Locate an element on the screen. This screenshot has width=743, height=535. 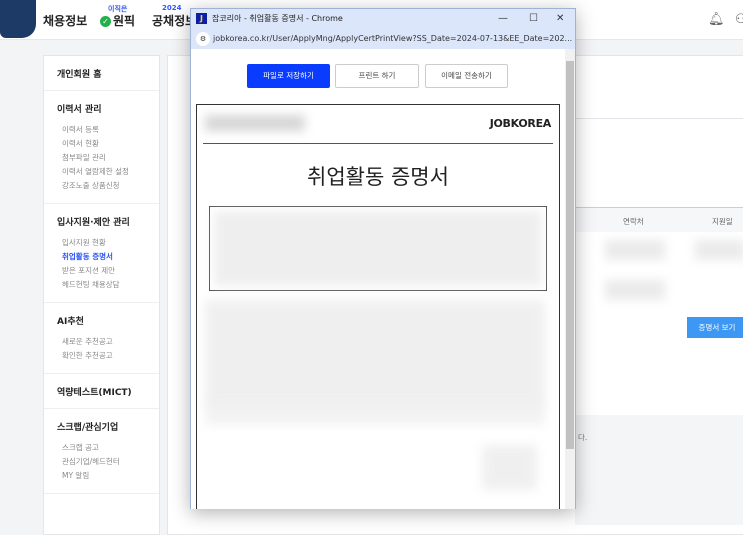
popup-titlebar: J 잡코리아 - 취업활동 증명서 - Chrome — ☐ ✕ is located at coordinates (383, 19).